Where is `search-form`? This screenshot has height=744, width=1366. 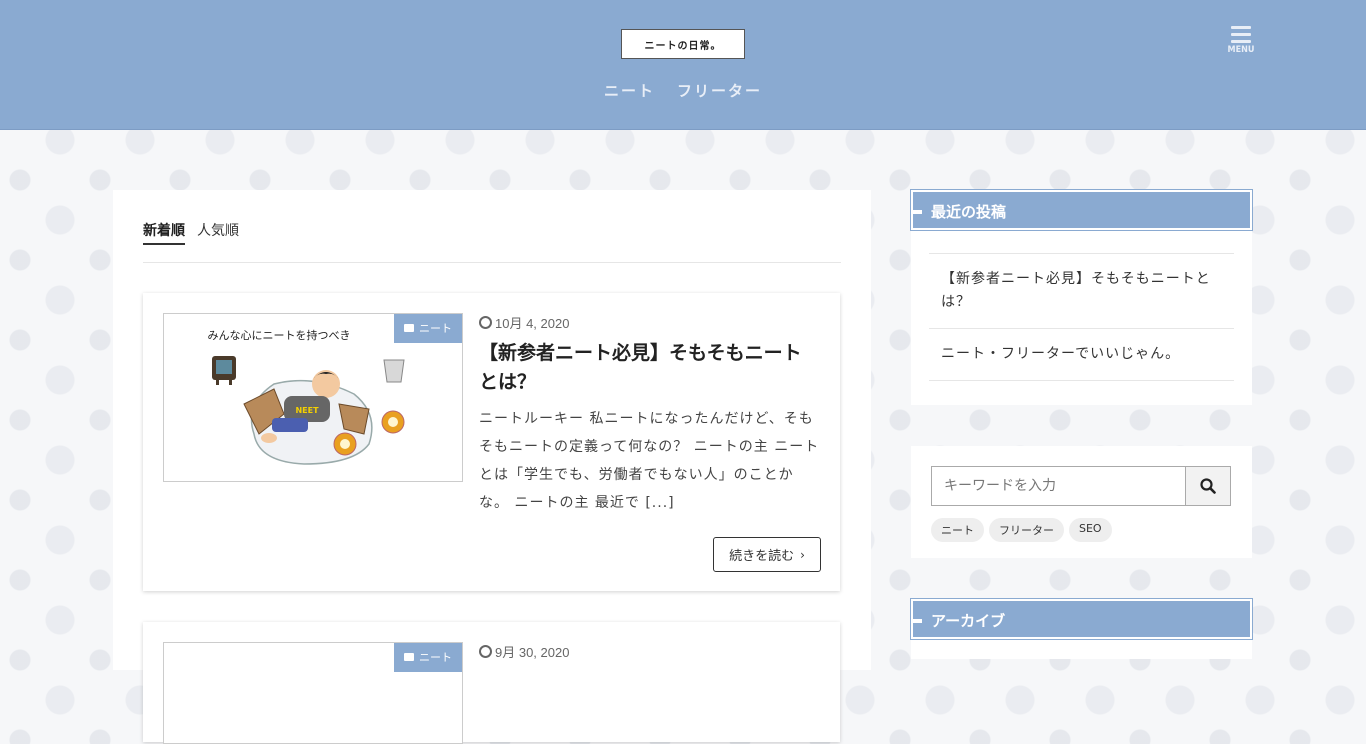
search-form is located at coordinates (1081, 486).